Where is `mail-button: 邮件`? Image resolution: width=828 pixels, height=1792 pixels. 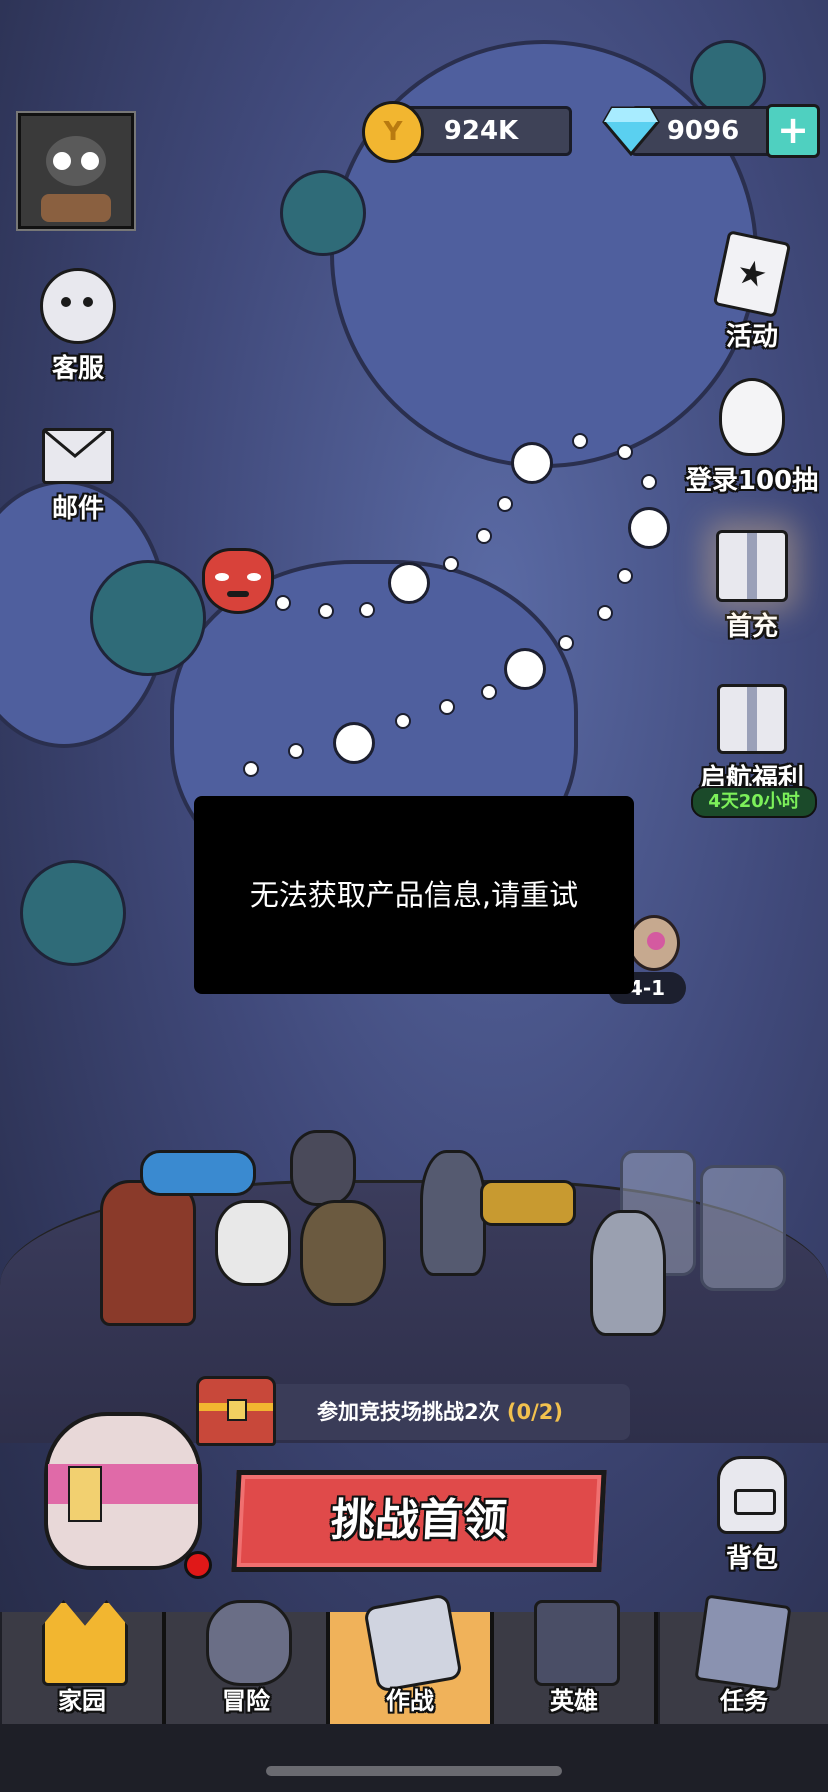
mail-button: 邮件 is located at coordinates (78, 476).